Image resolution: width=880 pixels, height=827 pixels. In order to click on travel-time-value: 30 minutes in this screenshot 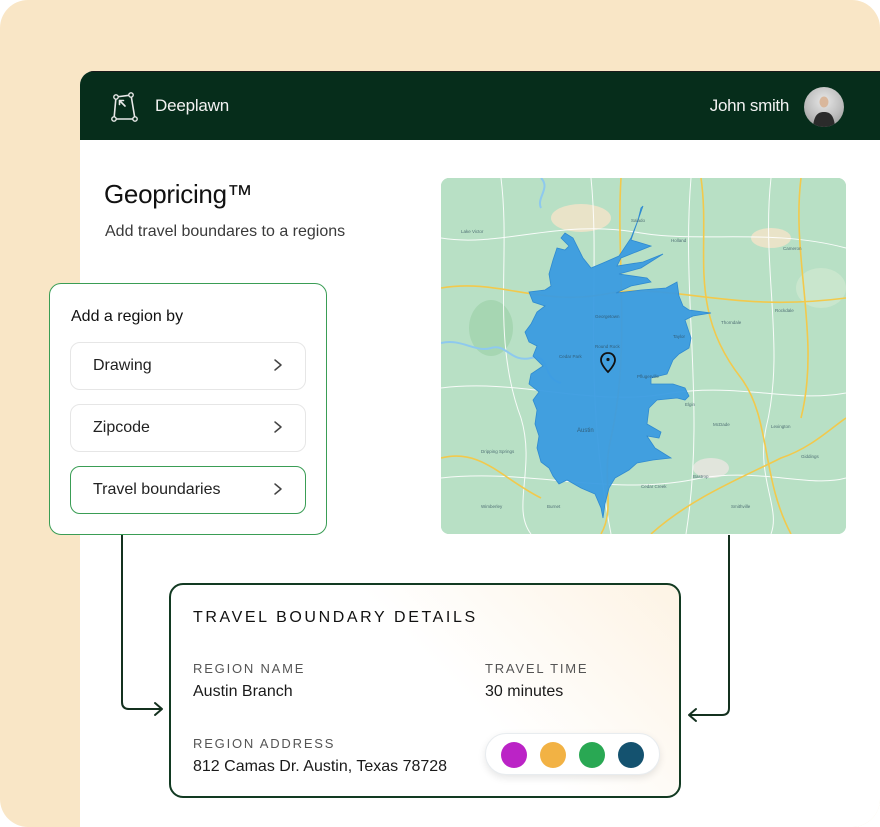, I will do `click(524, 691)`.